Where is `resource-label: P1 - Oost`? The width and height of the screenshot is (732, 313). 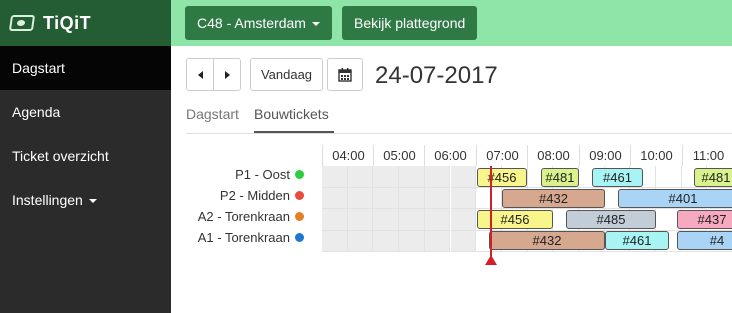 resource-label: P1 - Oost is located at coordinates (269, 174).